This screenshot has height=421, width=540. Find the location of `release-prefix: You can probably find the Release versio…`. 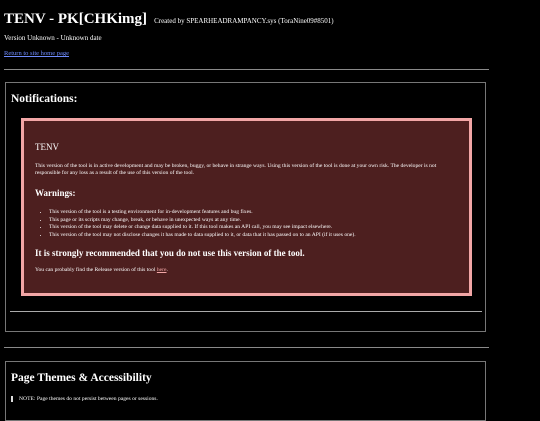

release-prefix: You can probably find the Release versio… is located at coordinates (96, 270).